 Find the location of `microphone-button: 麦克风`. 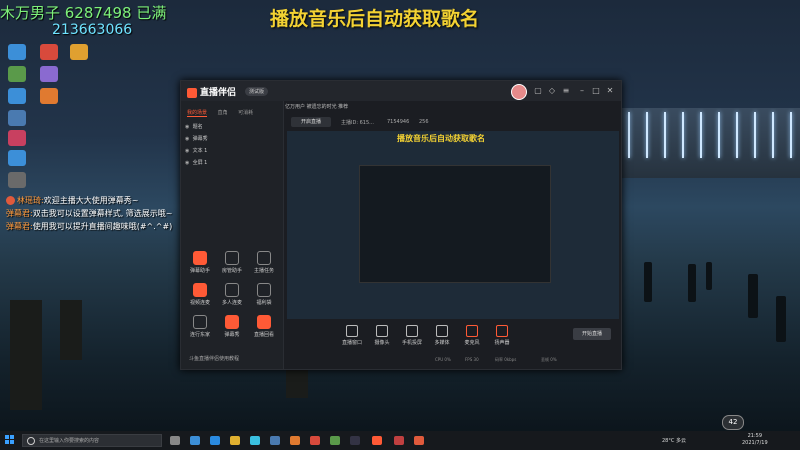

microphone-button: 麦克风 is located at coordinates (472, 335).